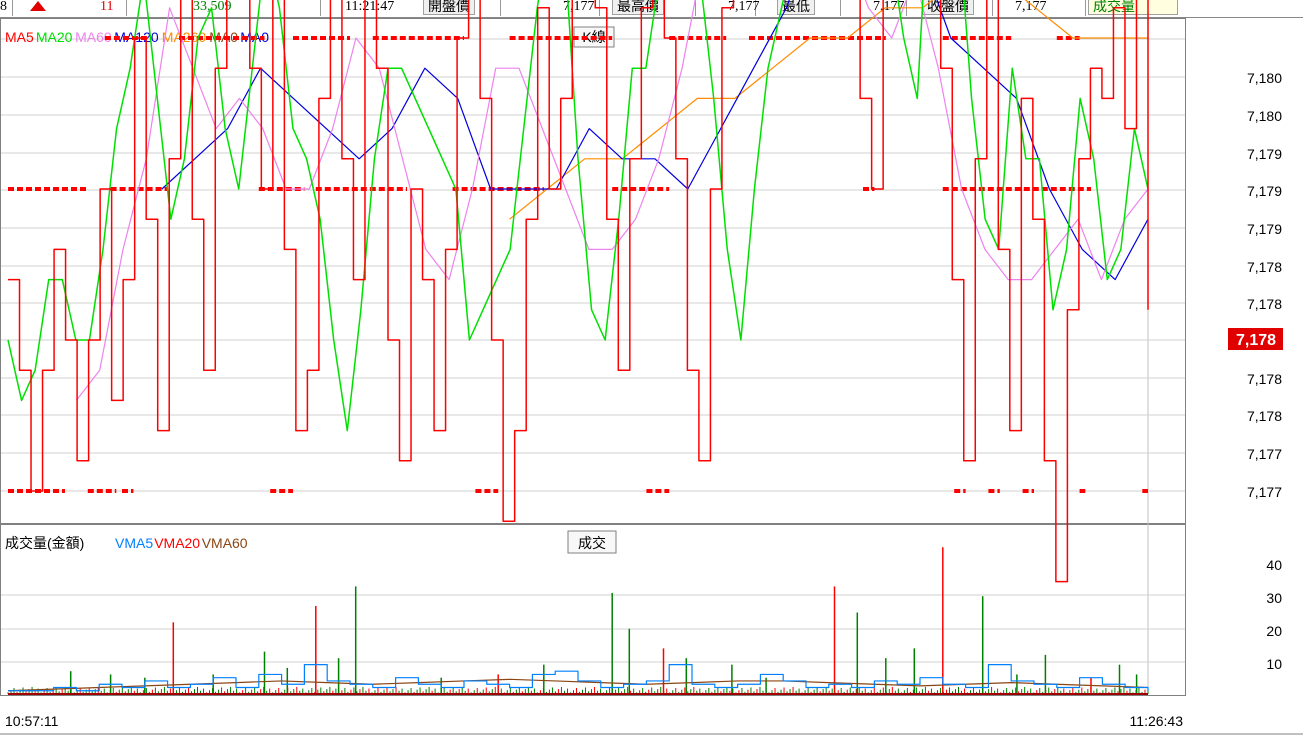 This screenshot has width=1303, height=737. I want to click on x-end-label: 11:26:43, so click(1157, 721).